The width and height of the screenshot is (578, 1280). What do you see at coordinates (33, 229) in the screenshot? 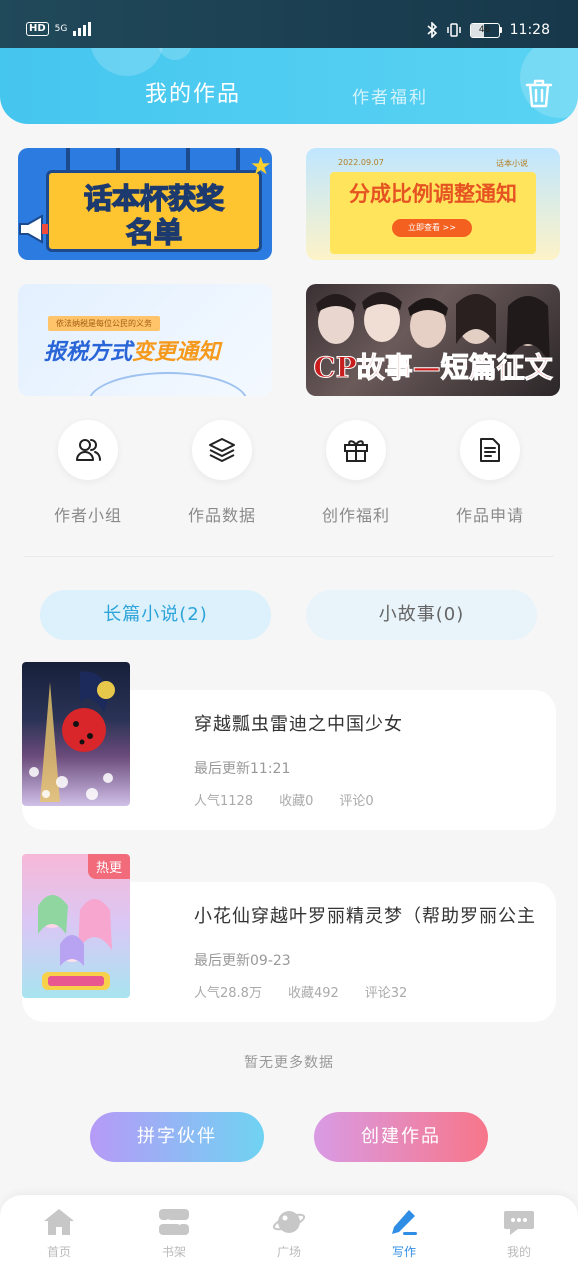
I see `megaphone-icon` at bounding box center [33, 229].